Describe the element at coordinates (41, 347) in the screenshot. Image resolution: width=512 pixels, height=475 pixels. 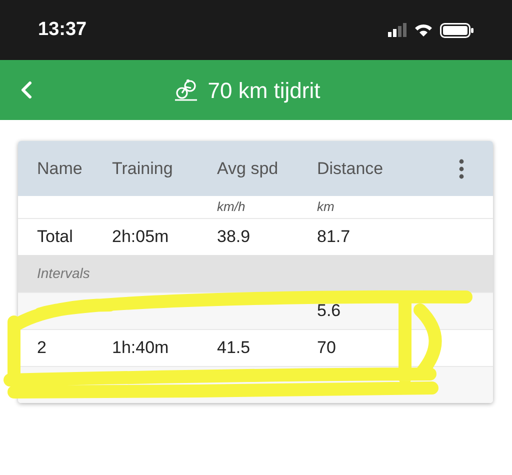
I see `table-cell: 2` at that location.